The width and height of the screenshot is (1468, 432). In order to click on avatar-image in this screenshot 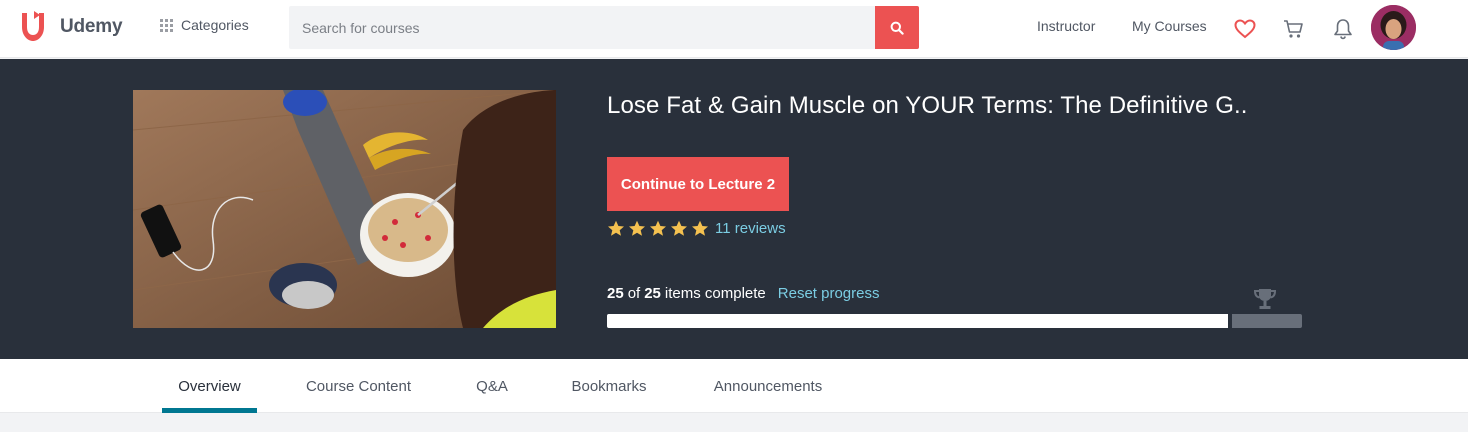, I will do `click(1393, 27)`.